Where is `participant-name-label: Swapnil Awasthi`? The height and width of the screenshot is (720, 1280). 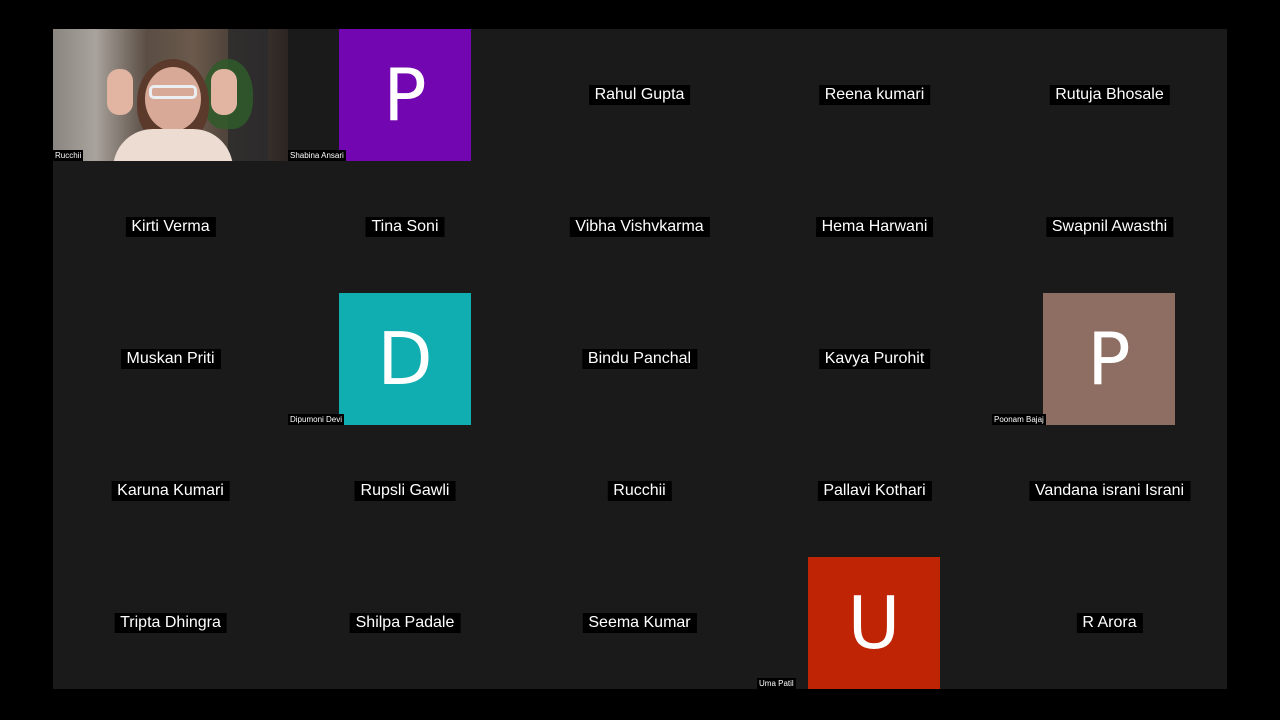
participant-name-label: Swapnil Awasthi is located at coordinates (1109, 227).